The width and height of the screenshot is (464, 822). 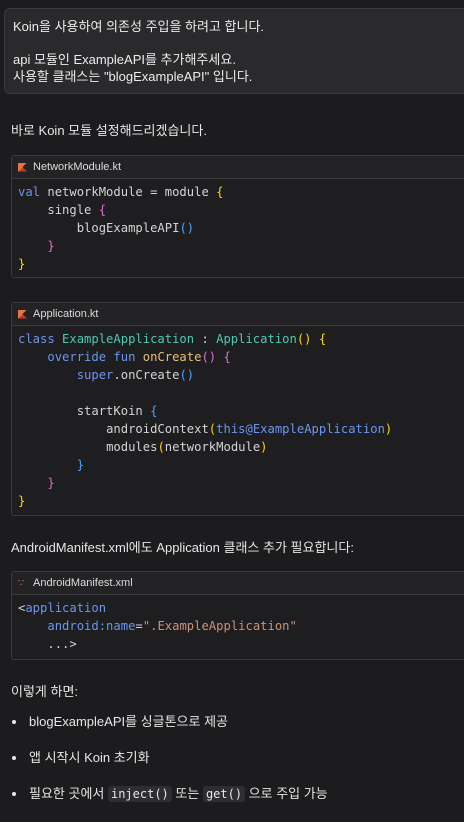 I want to click on code-token: class, so click(x=40, y=339).